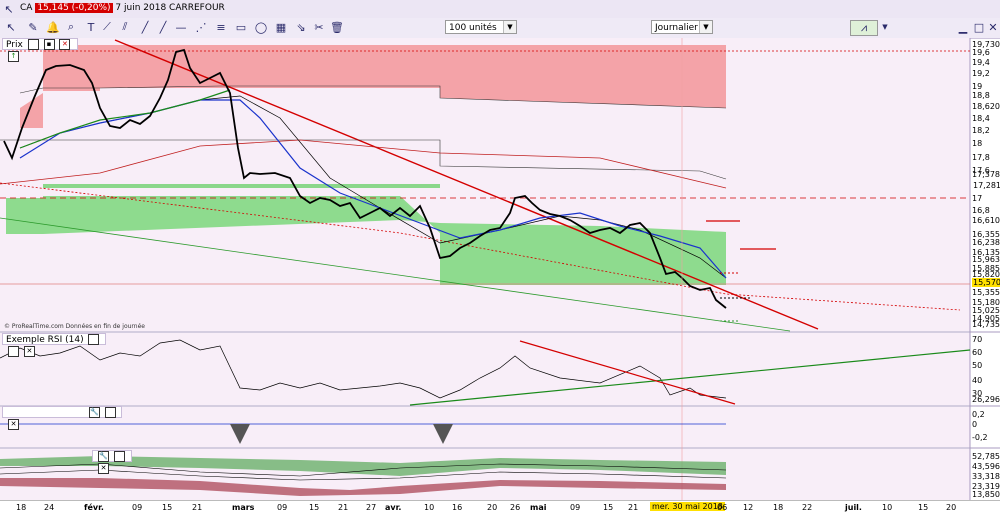  I want to click on axis-tick-label: 17,8, so click(981, 157).